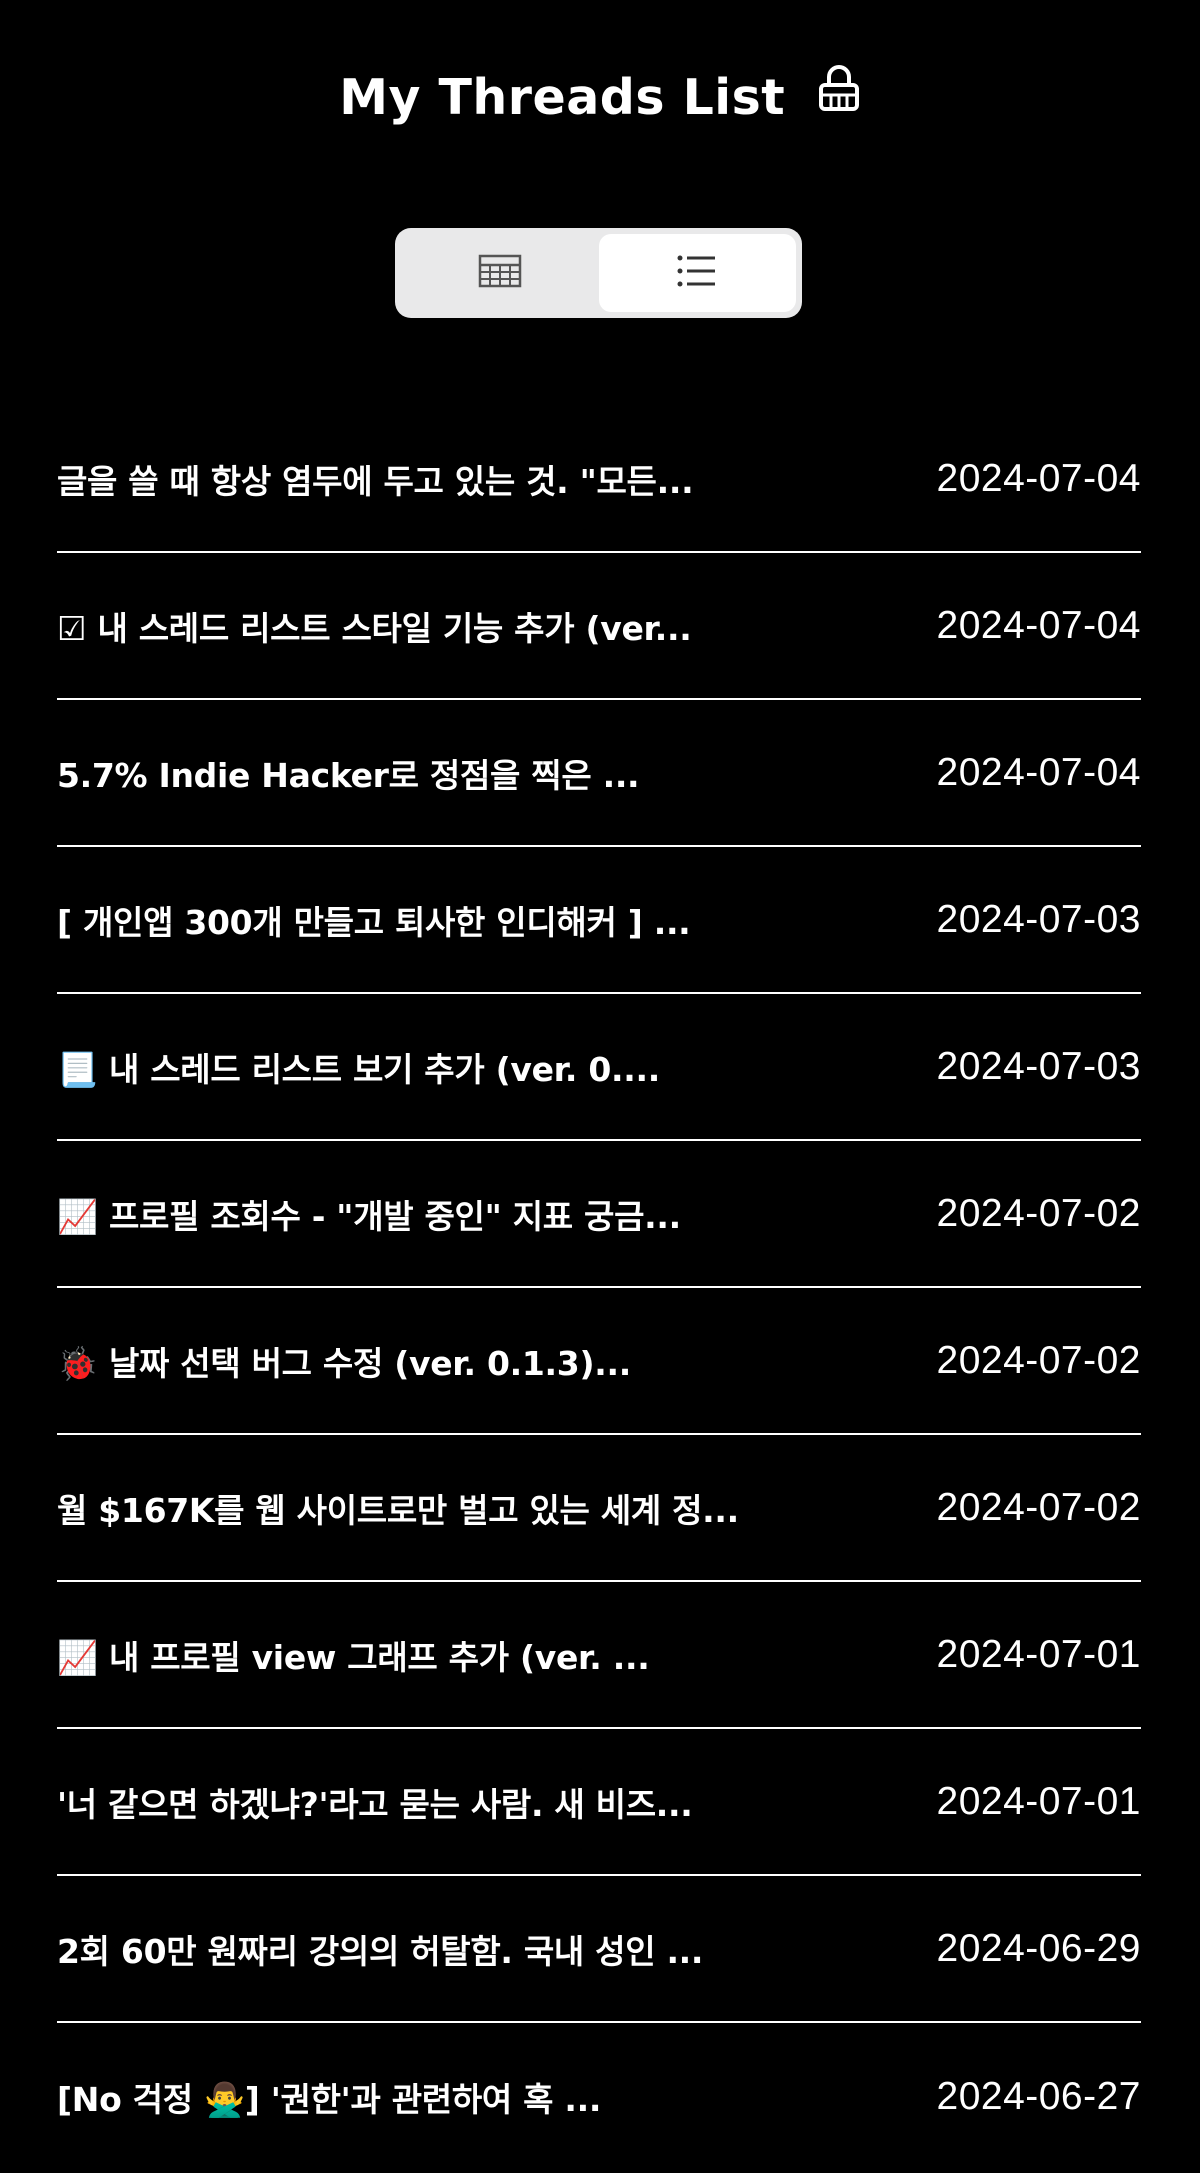  Describe the element at coordinates (562, 97) in the screenshot. I see `page-title-text: My Threads List` at that location.